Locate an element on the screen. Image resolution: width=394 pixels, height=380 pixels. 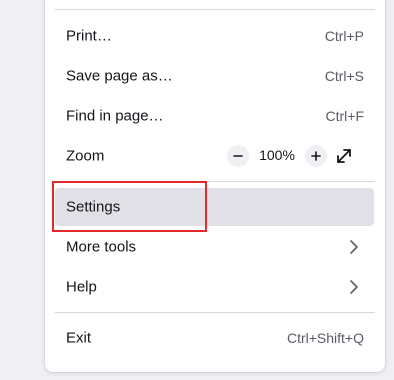
menu-item-save-page-as: Save page as… Ctrl+S is located at coordinates (214, 76).